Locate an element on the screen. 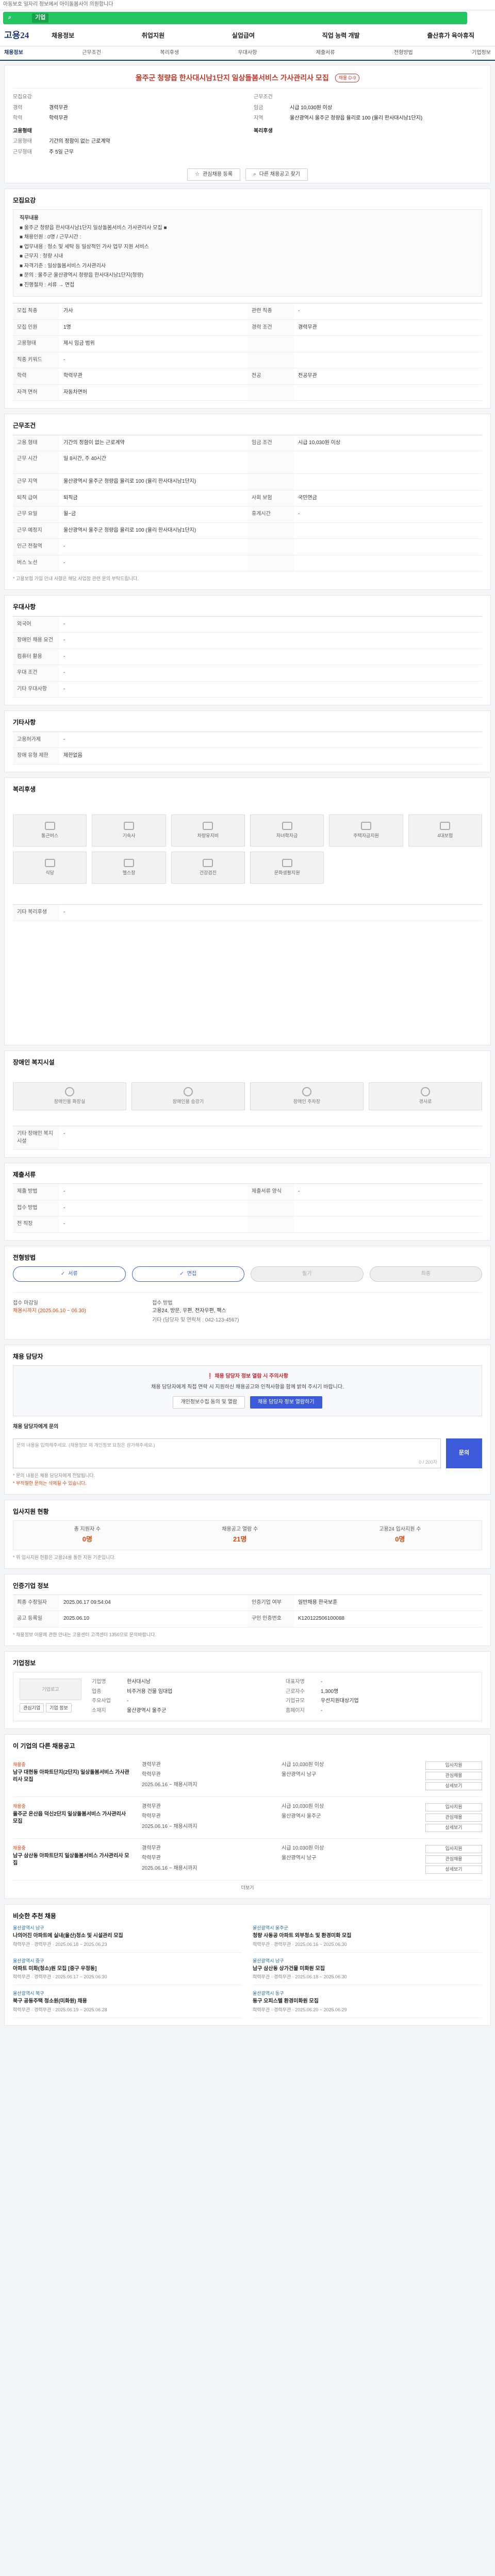 The height and width of the screenshot is (2576, 495). gnb-item: 취업지원 is located at coordinates (153, 35).